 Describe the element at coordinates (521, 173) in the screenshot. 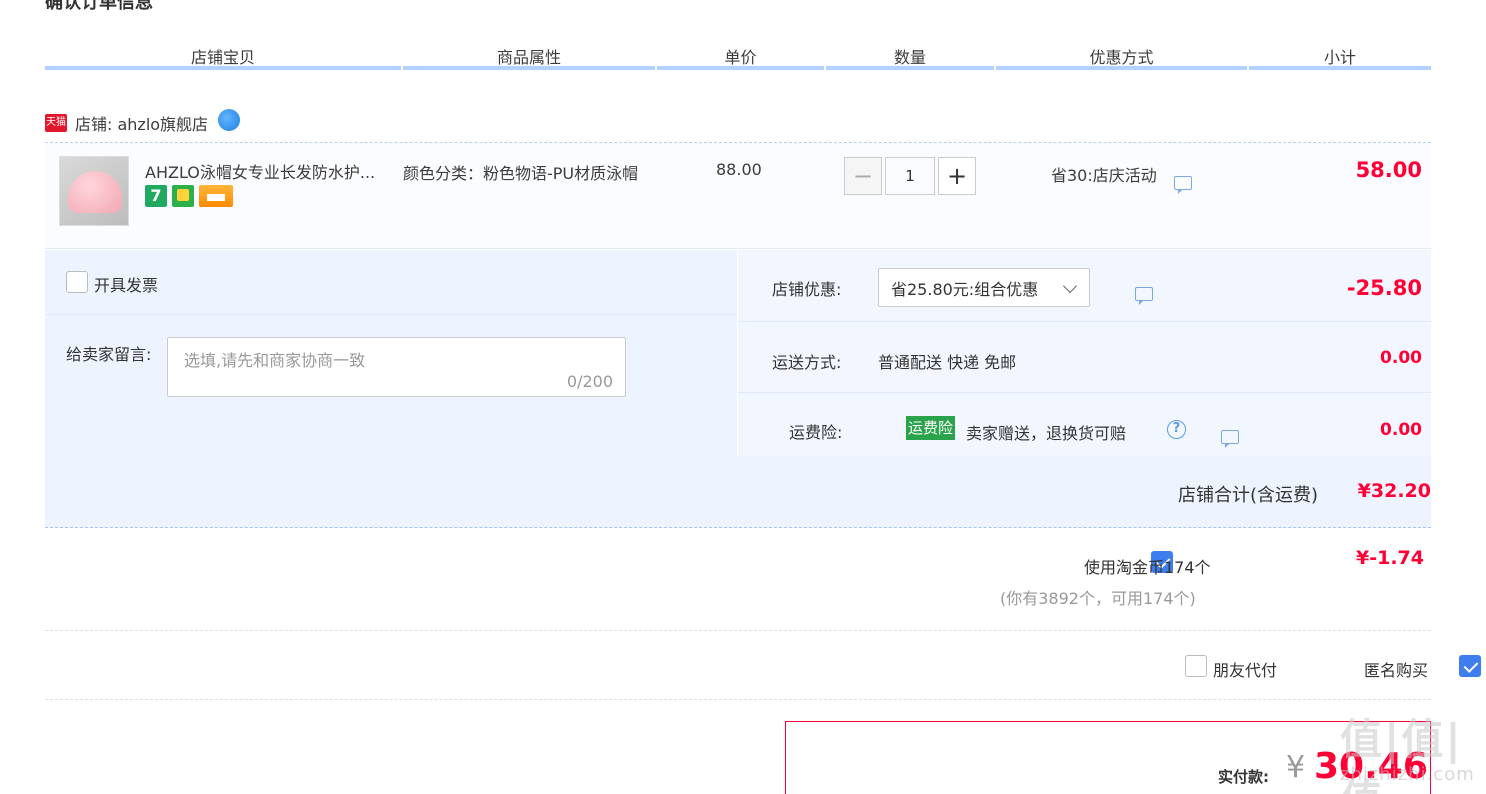

I see `product-attribute: 颜色分类：粉色物语-PU材质泳帽` at that location.